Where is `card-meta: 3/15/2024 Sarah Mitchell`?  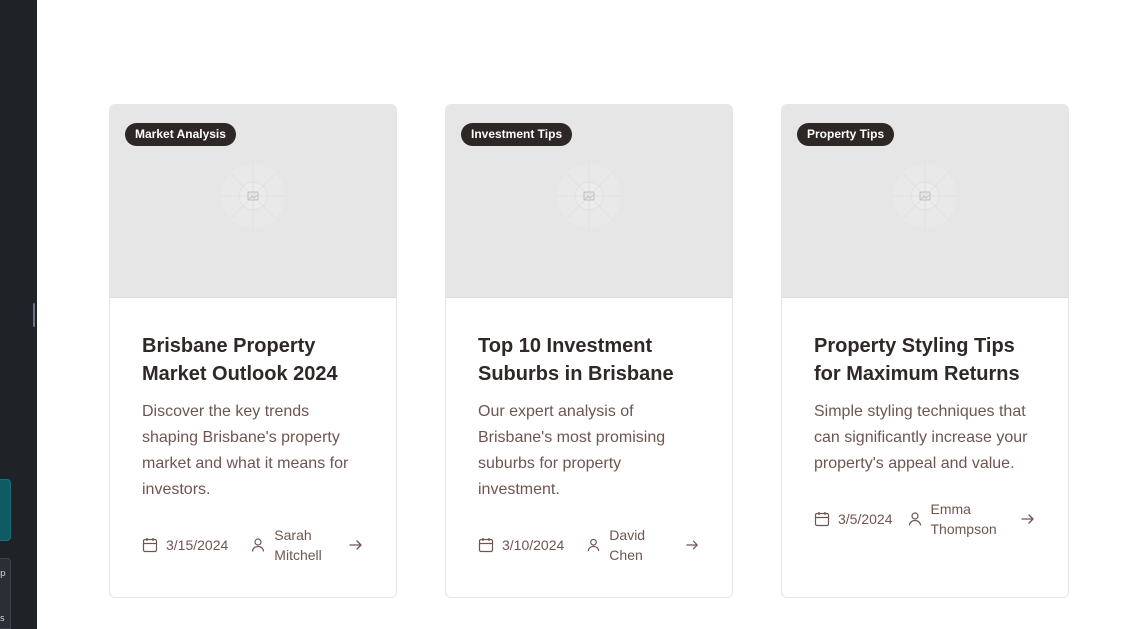 card-meta: 3/15/2024 Sarah Mitchell is located at coordinates (253, 545).